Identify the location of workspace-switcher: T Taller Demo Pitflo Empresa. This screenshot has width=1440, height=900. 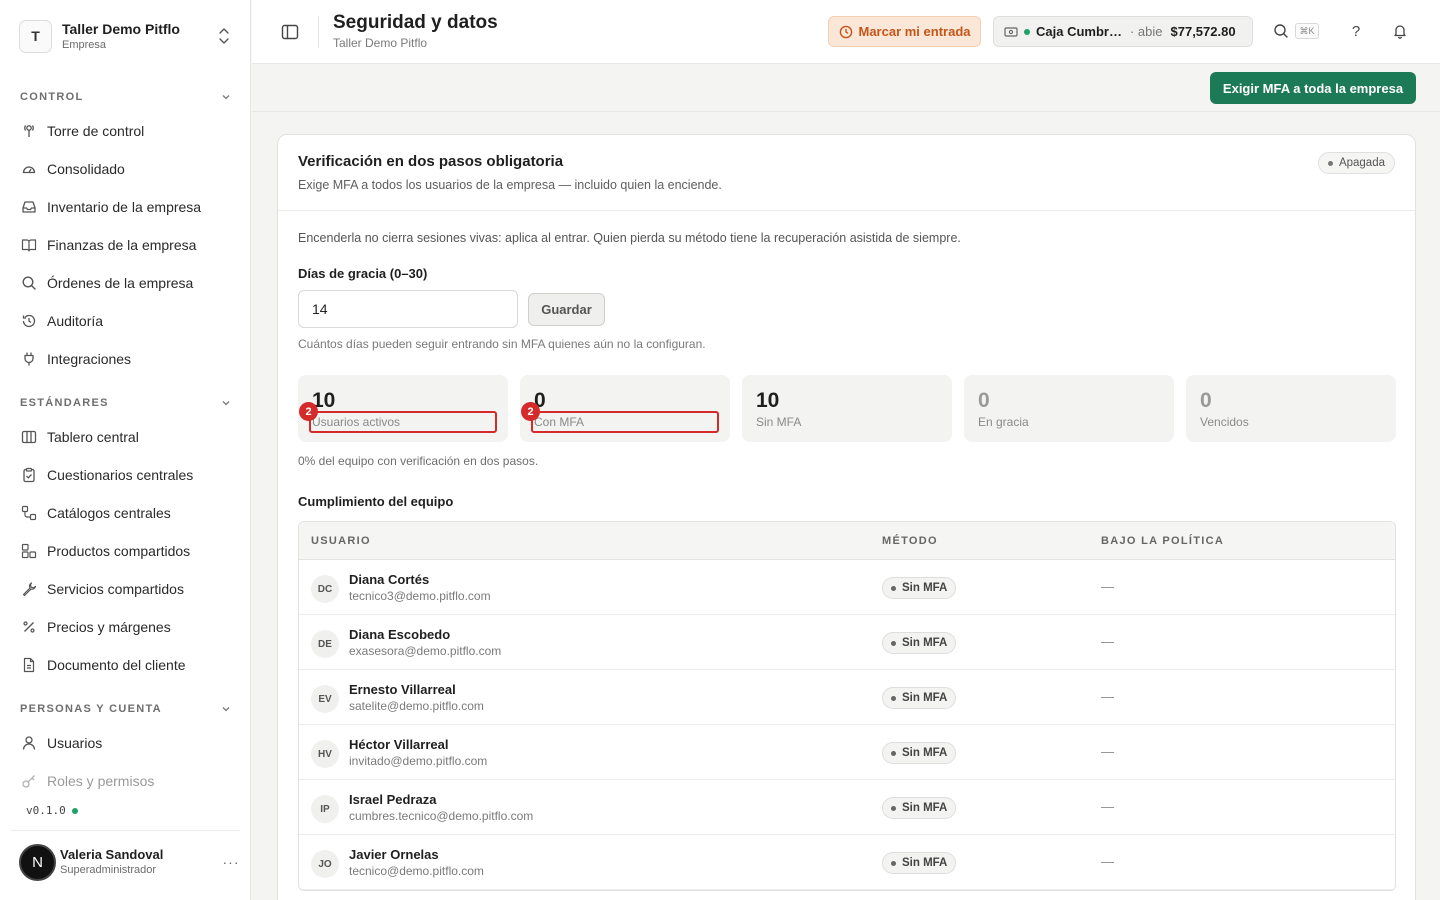
(130, 36).